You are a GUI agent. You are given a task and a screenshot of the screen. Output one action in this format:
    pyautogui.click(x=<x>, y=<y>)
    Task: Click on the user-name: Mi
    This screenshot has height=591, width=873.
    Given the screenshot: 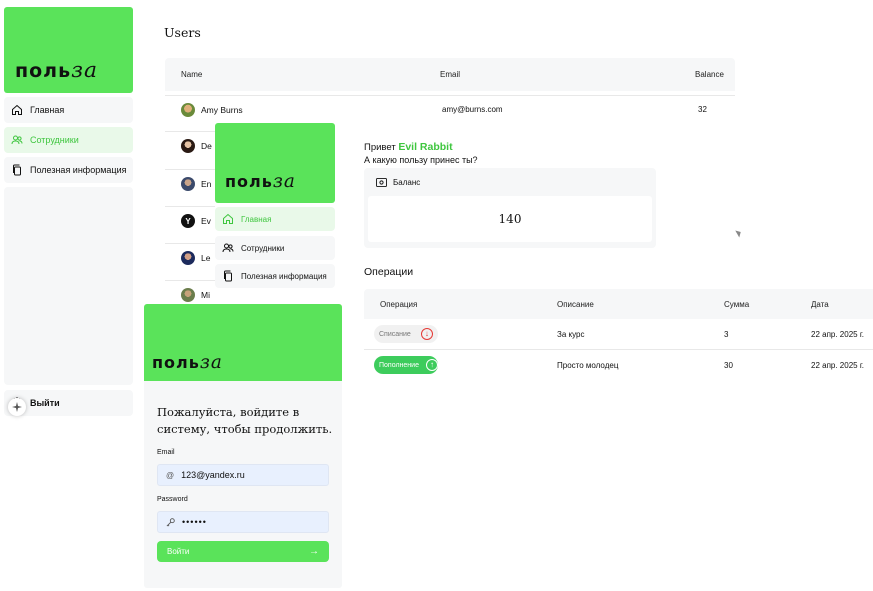 What is the action you would take?
    pyautogui.click(x=205, y=295)
    